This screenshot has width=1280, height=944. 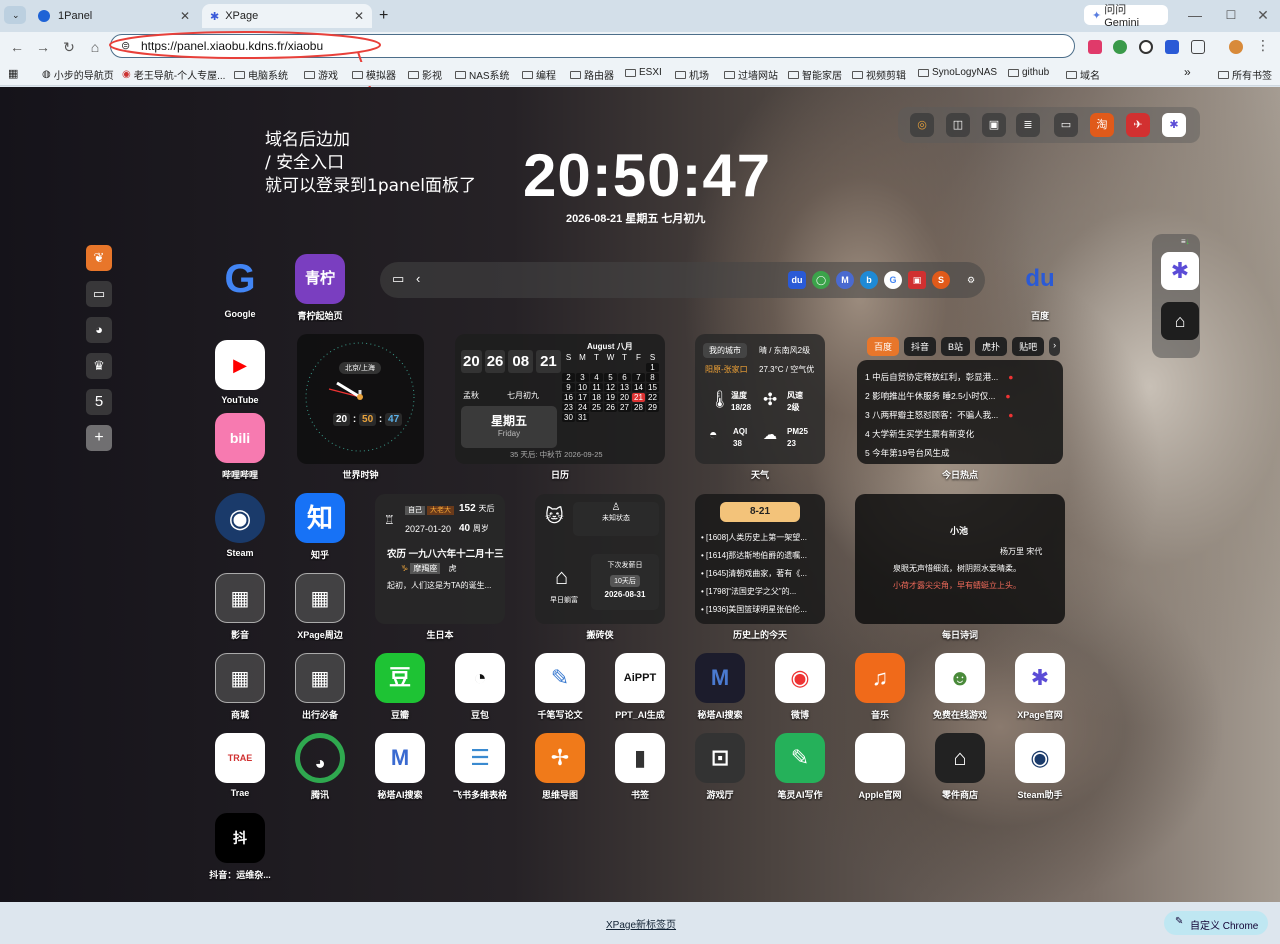 What do you see at coordinates (1180, 321) in the screenshot?
I see `store-icon: ⌂` at bounding box center [1180, 321].